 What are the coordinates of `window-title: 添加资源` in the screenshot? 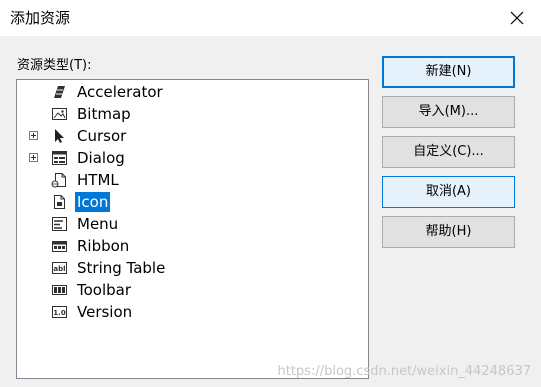 It's located at (40, 18).